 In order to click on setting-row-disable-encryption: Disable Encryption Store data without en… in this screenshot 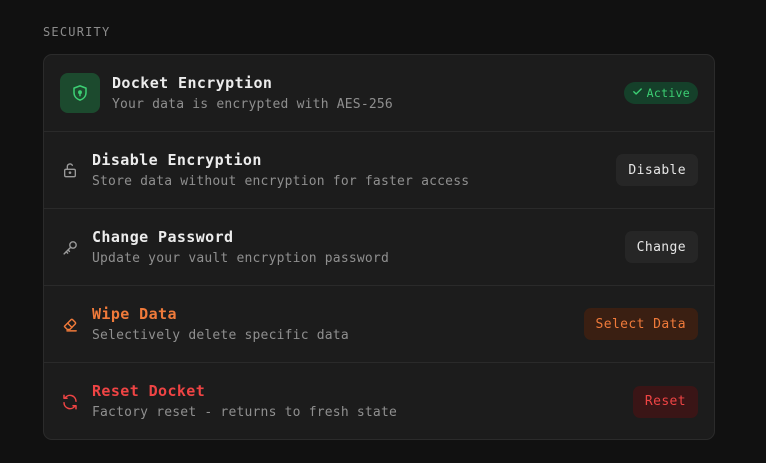, I will do `click(379, 170)`.